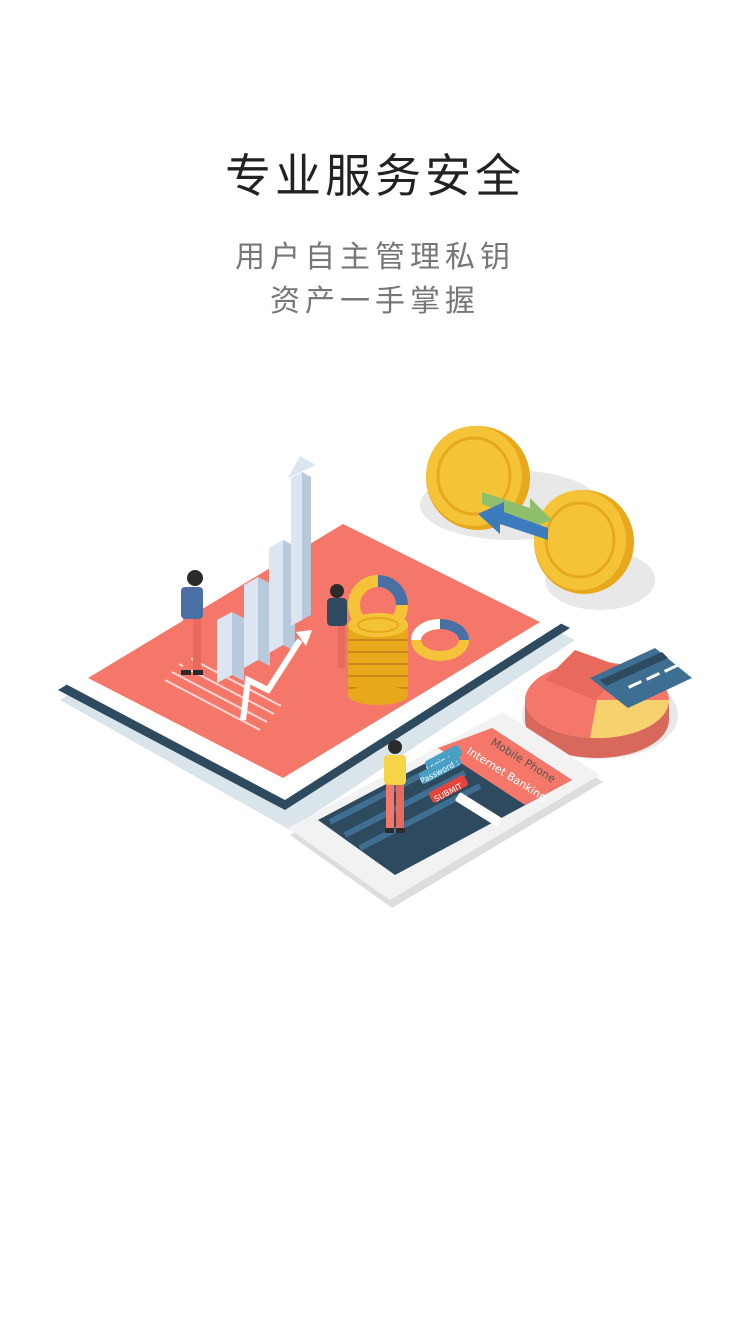 The image size is (750, 1334). What do you see at coordinates (375, 257) in the screenshot?
I see `subtitle-line-1: 用户自主管理私钥` at bounding box center [375, 257].